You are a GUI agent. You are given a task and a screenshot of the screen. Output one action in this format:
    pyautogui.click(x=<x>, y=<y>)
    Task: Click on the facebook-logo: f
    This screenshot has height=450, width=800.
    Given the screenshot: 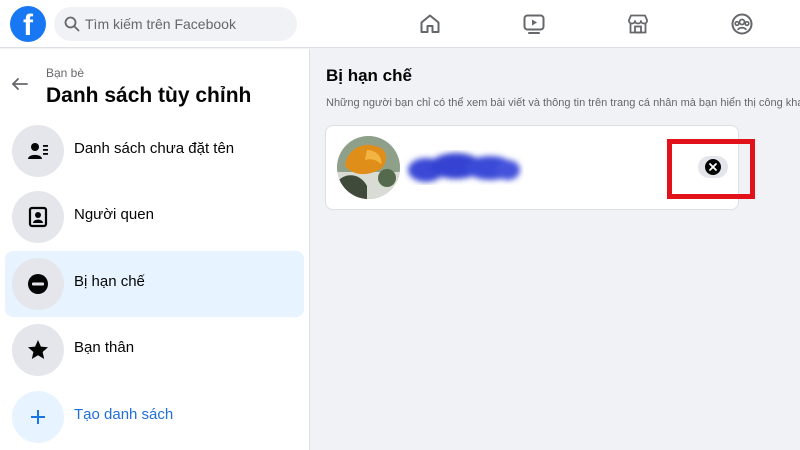 What is the action you would take?
    pyautogui.click(x=28, y=24)
    